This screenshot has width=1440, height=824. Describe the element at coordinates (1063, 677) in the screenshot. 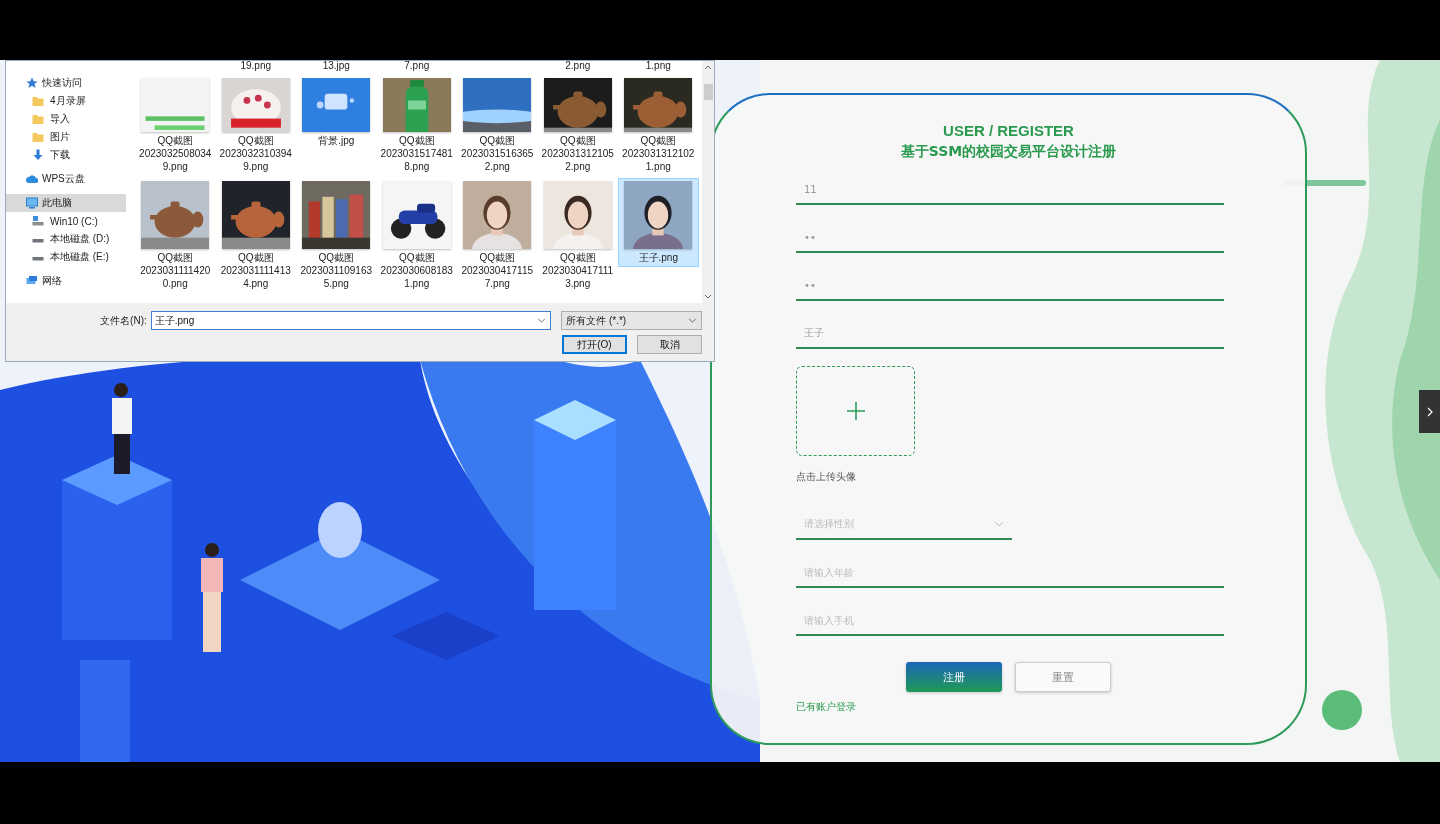

I see `reset-button: 重置` at that location.